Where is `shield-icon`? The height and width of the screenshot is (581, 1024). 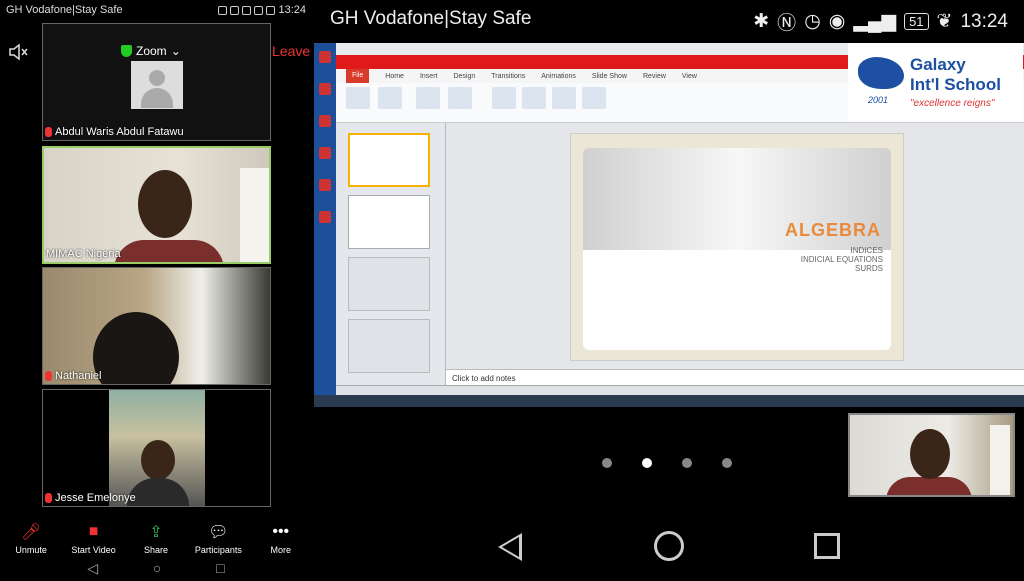 shield-icon is located at coordinates (126, 51).